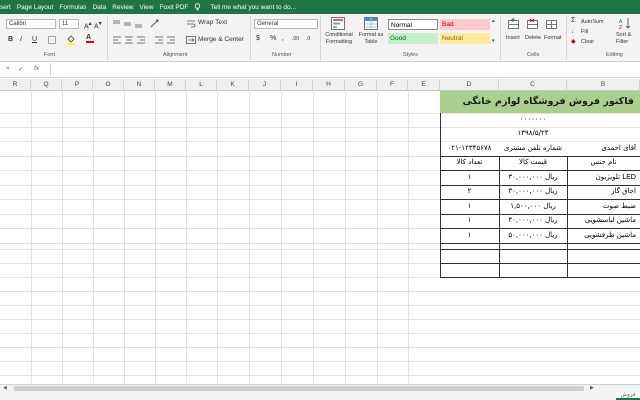  What do you see at coordinates (338, 23) in the screenshot?
I see `conditional-formatting-icon` at bounding box center [338, 23].